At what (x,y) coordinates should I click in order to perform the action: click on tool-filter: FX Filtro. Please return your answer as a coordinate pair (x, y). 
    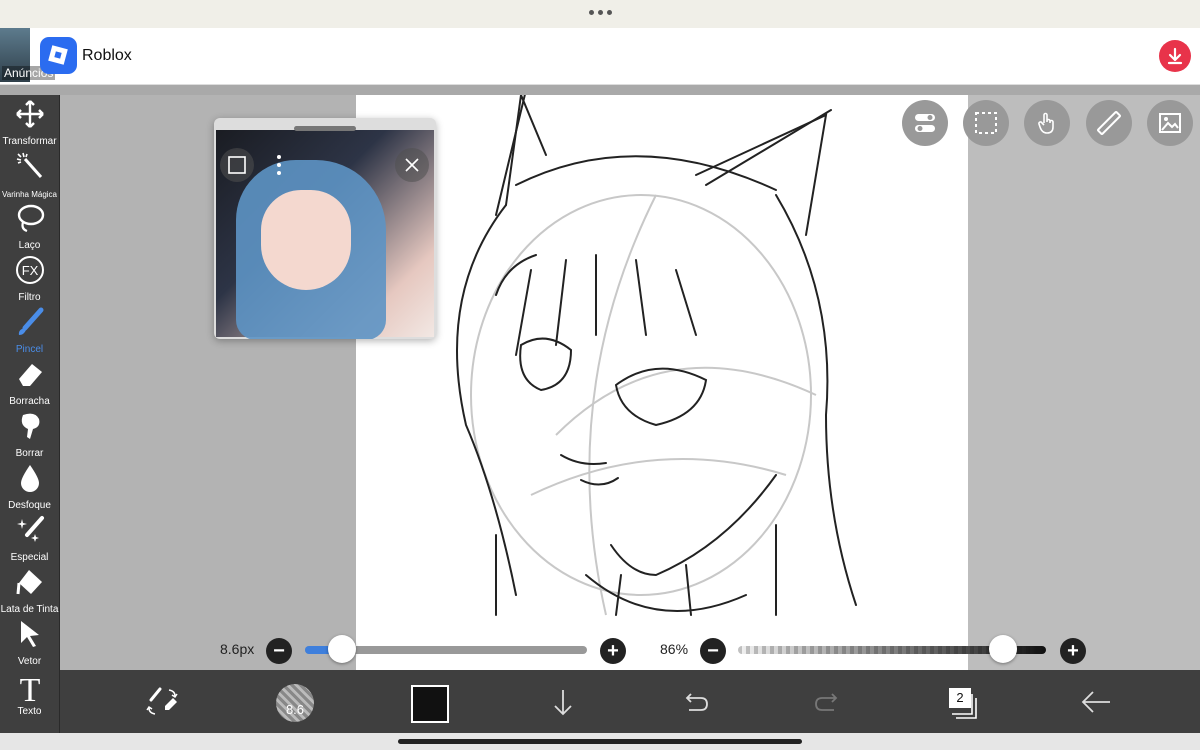
    Looking at the image, I should click on (29, 279).